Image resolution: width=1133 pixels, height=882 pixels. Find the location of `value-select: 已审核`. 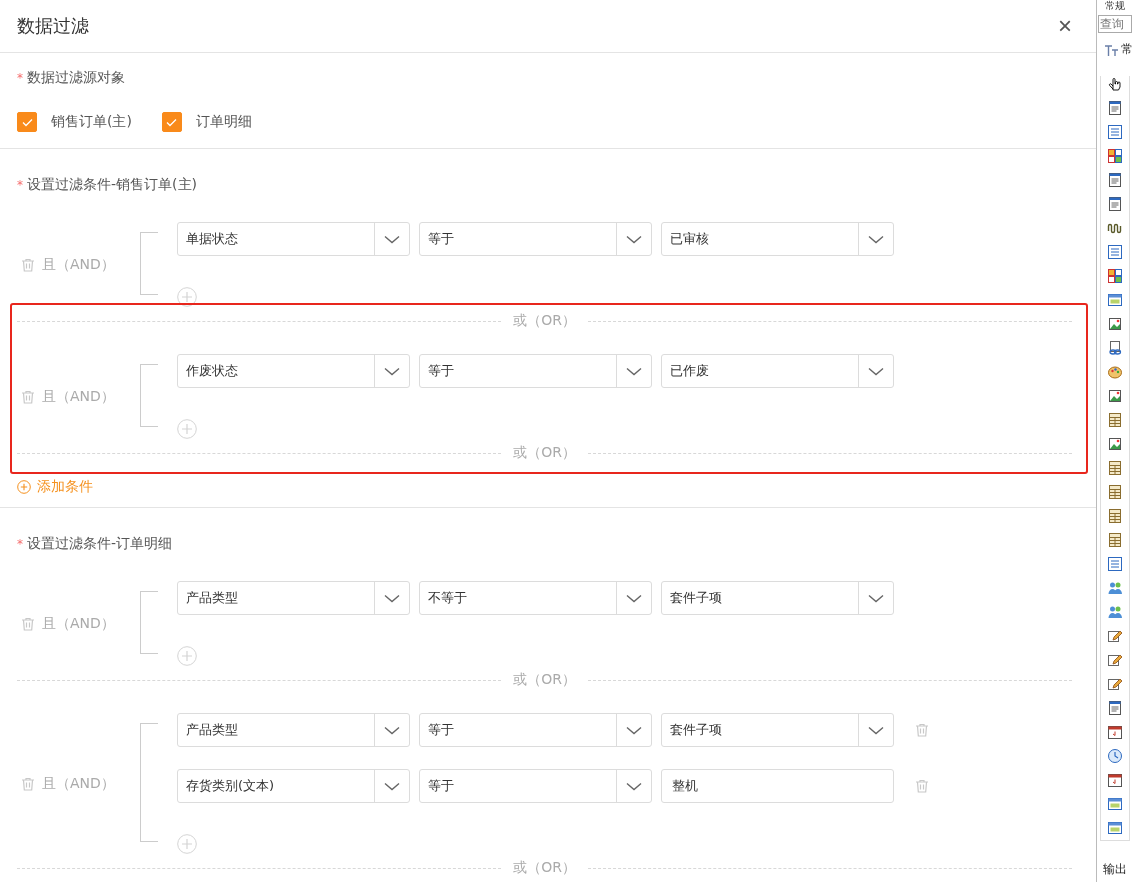

value-select: 已审核 is located at coordinates (777, 239).